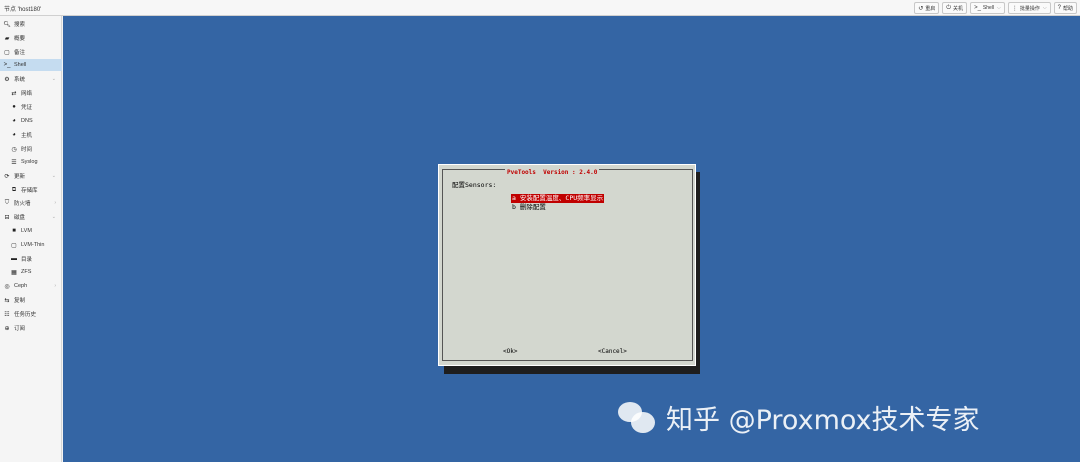 The image size is (1080, 462). I want to click on sidebar-item-label: 主机, so click(27, 136).